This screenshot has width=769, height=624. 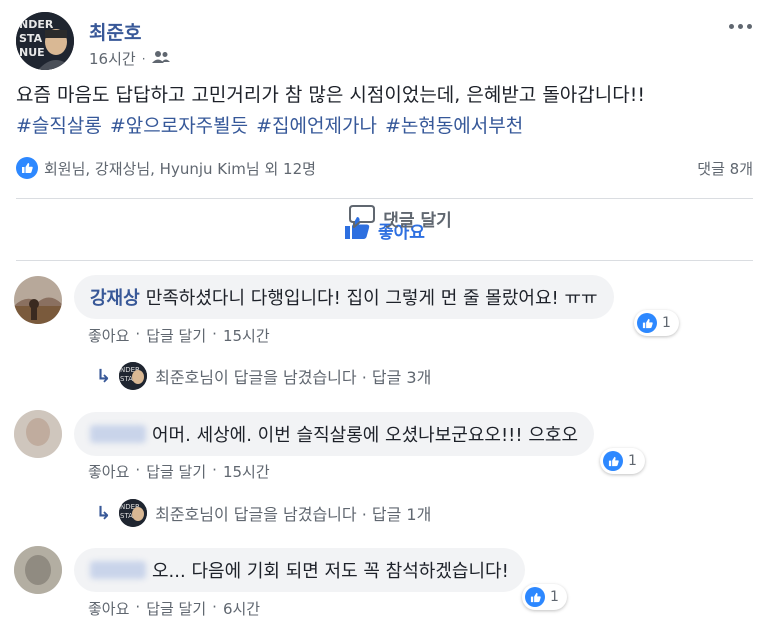 What do you see at coordinates (115, 297) in the screenshot?
I see `commenter-name: 강재상` at bounding box center [115, 297].